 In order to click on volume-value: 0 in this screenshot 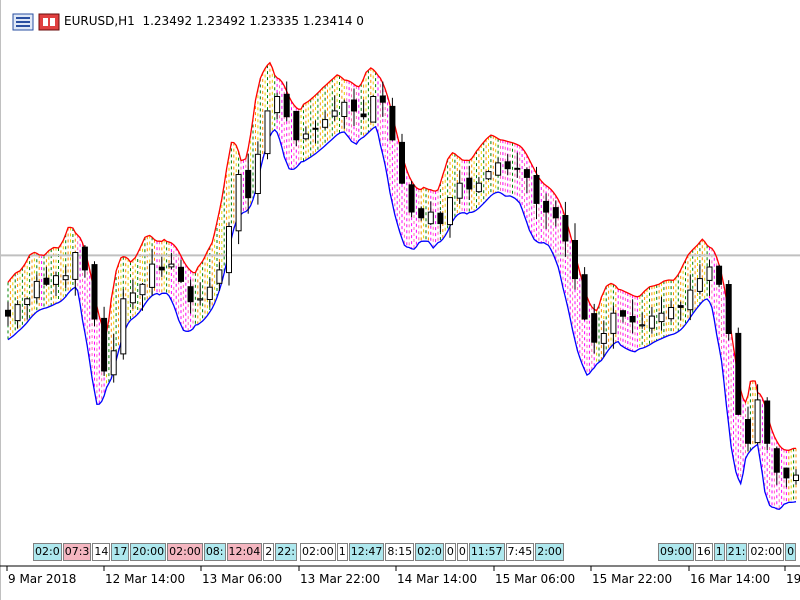, I will do `click(360, 21)`.